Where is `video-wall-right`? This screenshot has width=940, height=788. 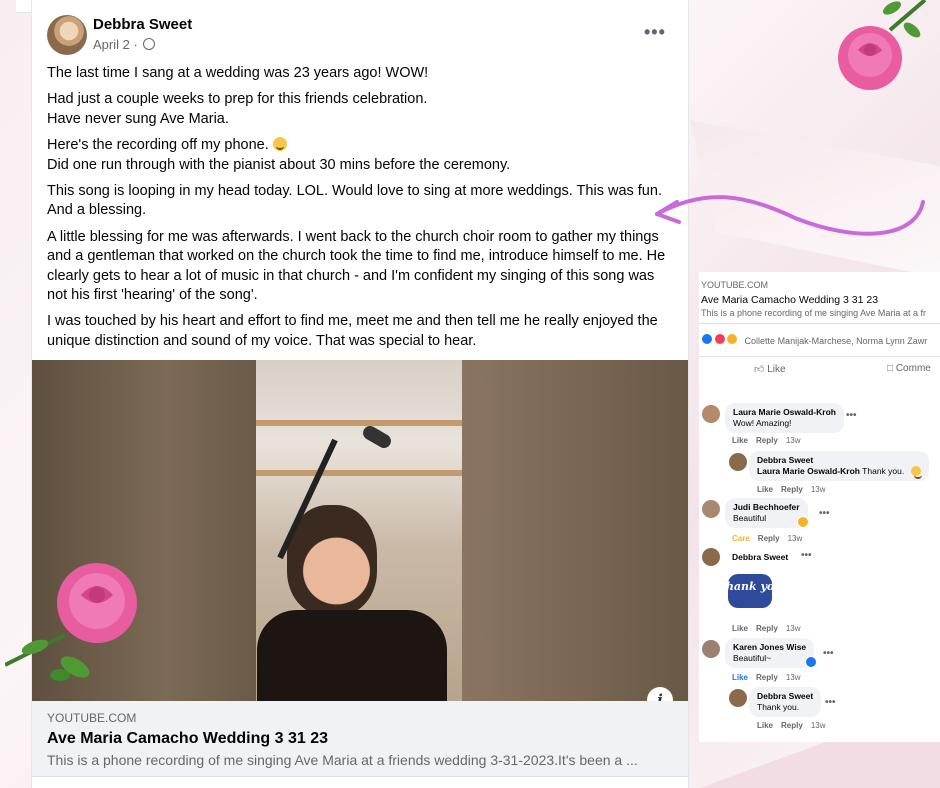
video-wall-right is located at coordinates (575, 530).